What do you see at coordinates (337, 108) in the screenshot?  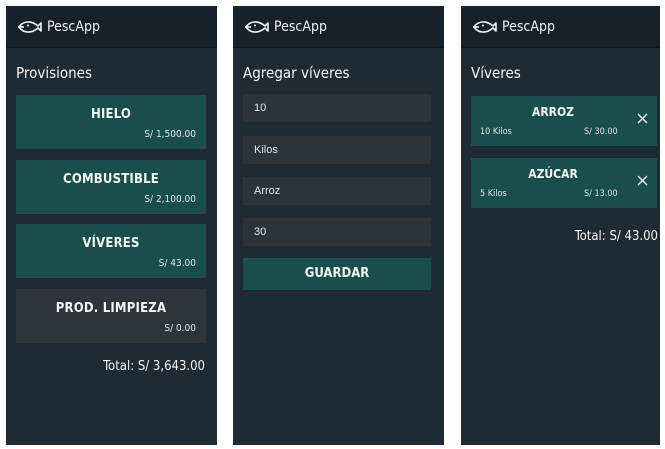 I see `quantity-field: 10` at bounding box center [337, 108].